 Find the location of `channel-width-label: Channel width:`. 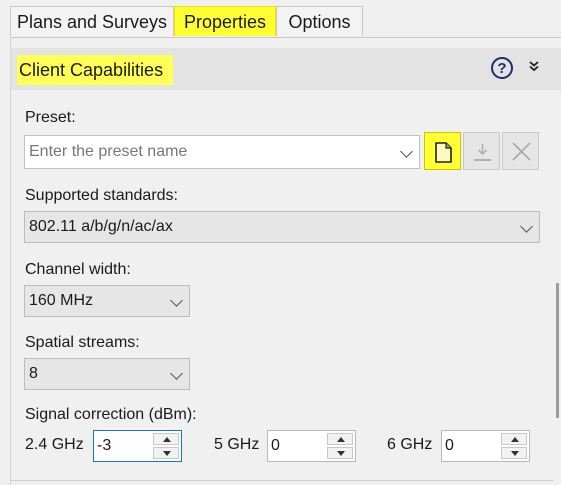

channel-width-label: Channel width: is located at coordinates (78, 269).